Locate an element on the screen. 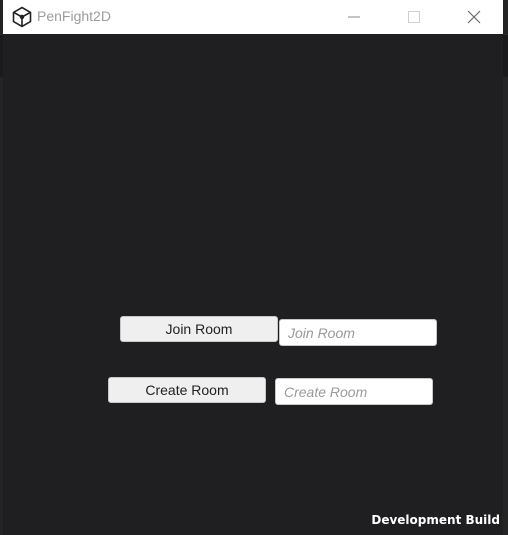 This screenshot has height=535, width=508. unity-logo-icon is located at coordinates (22, 17).